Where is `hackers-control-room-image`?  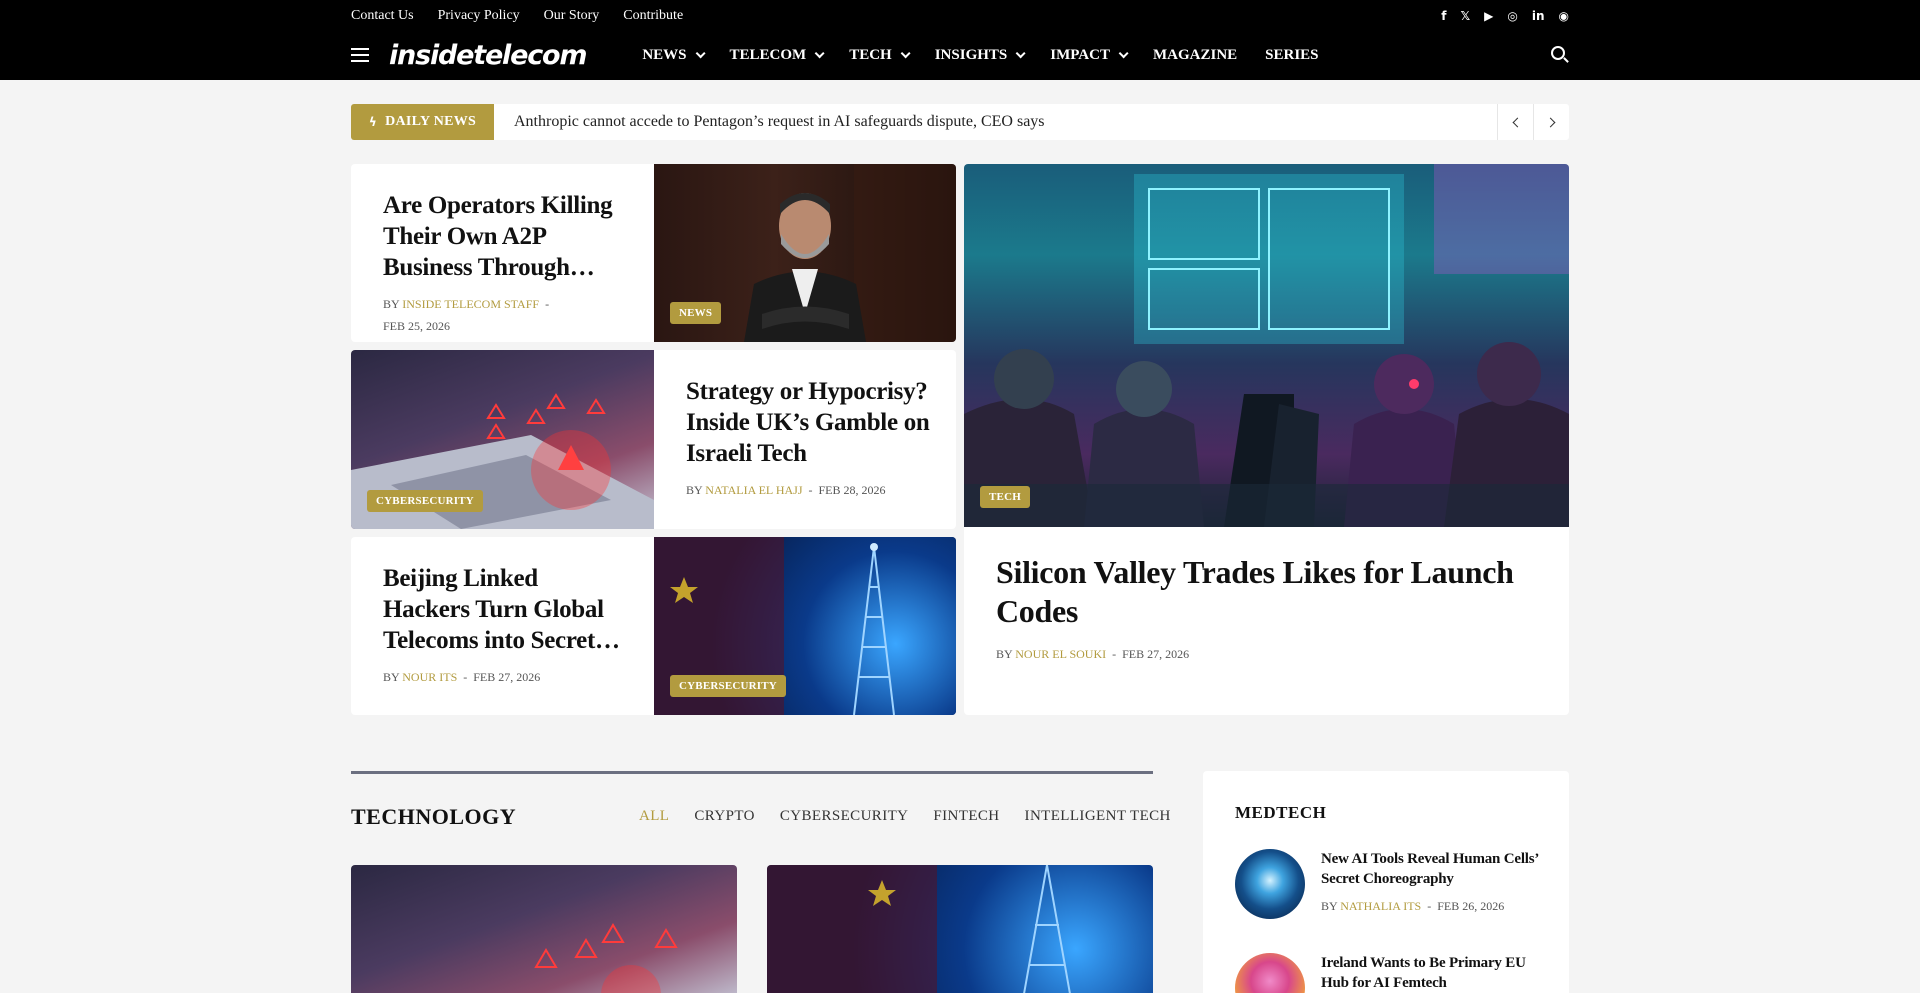
hackers-control-room-image is located at coordinates (1266, 345).